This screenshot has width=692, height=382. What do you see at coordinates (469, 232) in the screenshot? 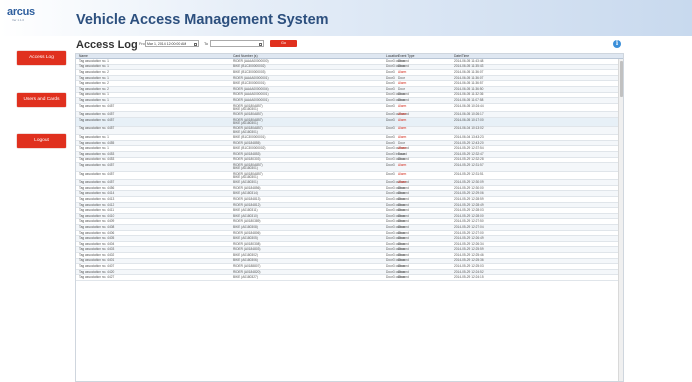
I see `row-date-time: 2014-05-29 12:27:00` at bounding box center [469, 232].